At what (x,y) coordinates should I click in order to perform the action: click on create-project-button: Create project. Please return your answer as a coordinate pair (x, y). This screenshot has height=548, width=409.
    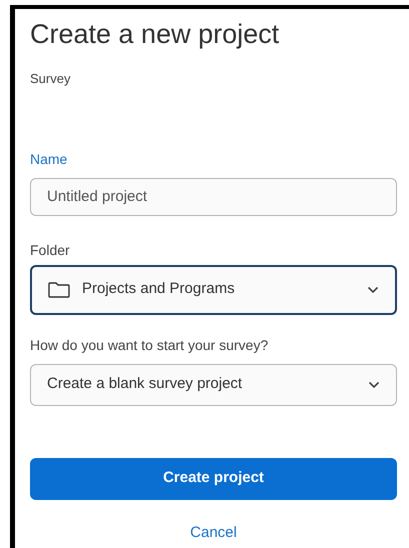
    Looking at the image, I should click on (213, 479).